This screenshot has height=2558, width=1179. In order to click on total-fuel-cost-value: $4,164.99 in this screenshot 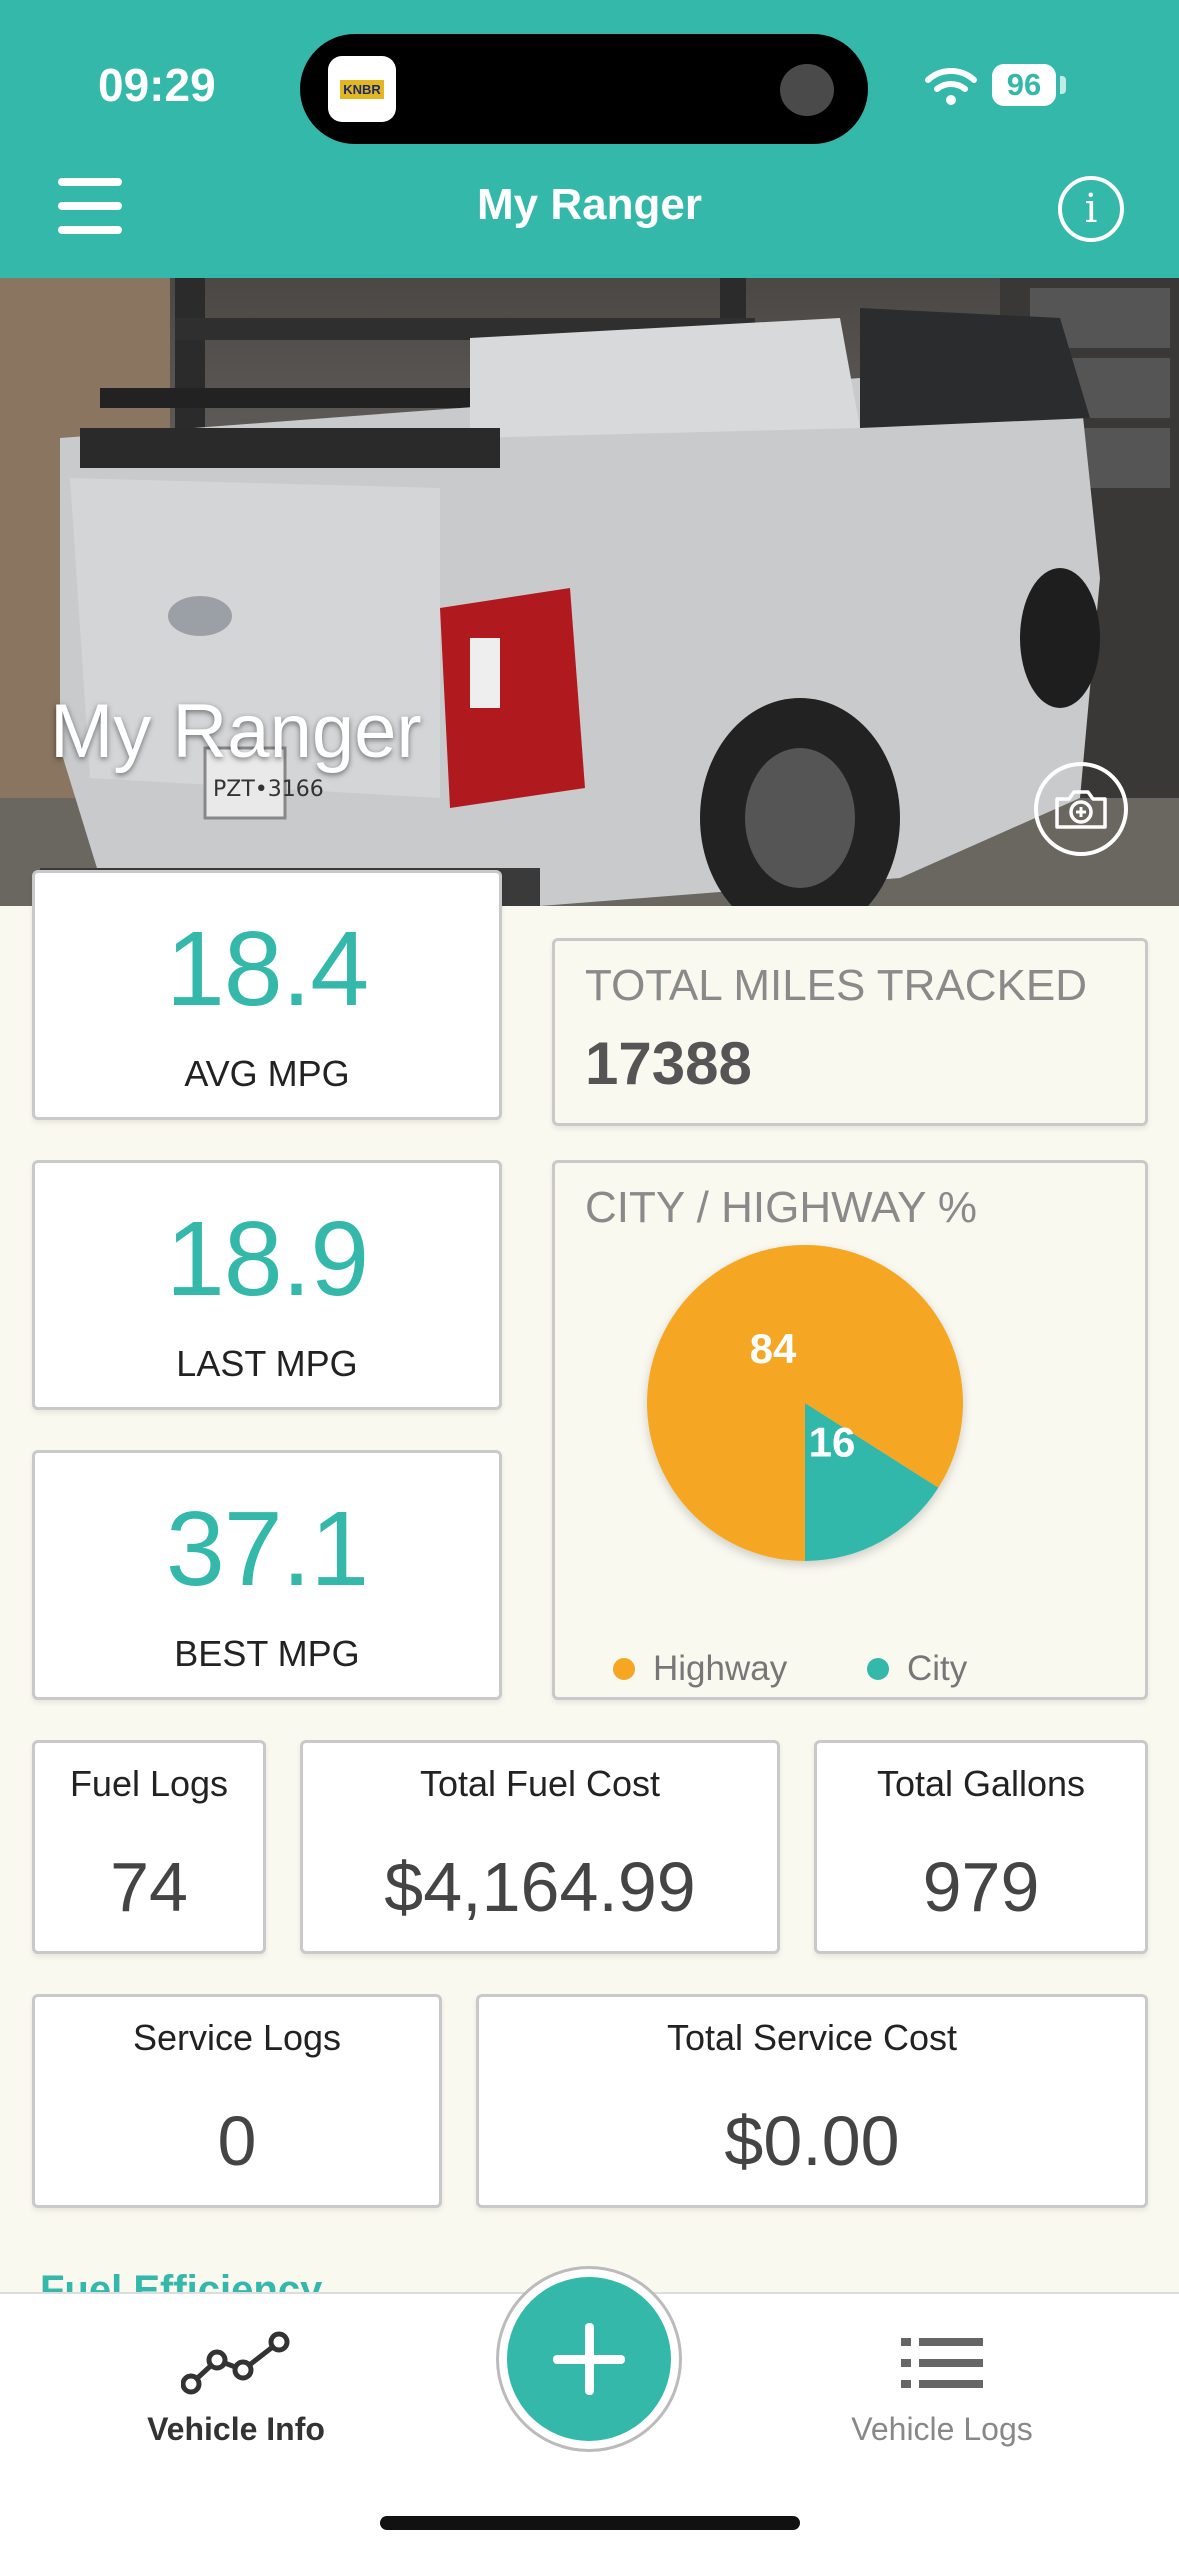, I will do `click(540, 1887)`.